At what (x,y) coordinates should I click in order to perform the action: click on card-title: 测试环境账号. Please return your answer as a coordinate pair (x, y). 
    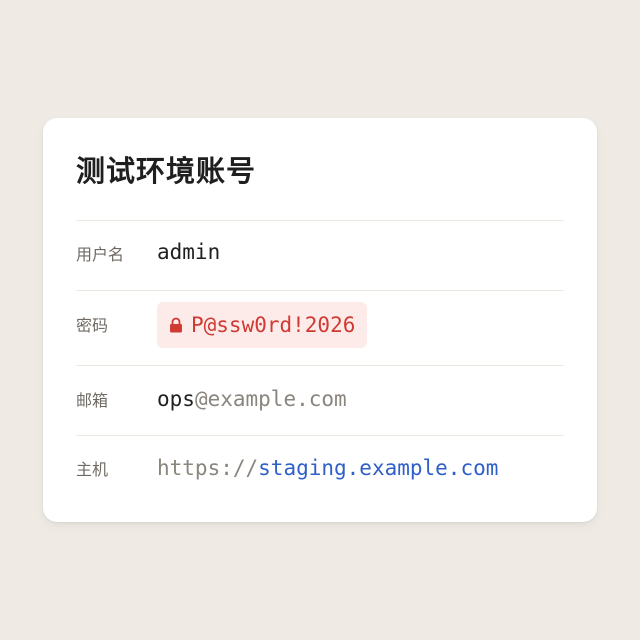
    Looking at the image, I should click on (166, 171).